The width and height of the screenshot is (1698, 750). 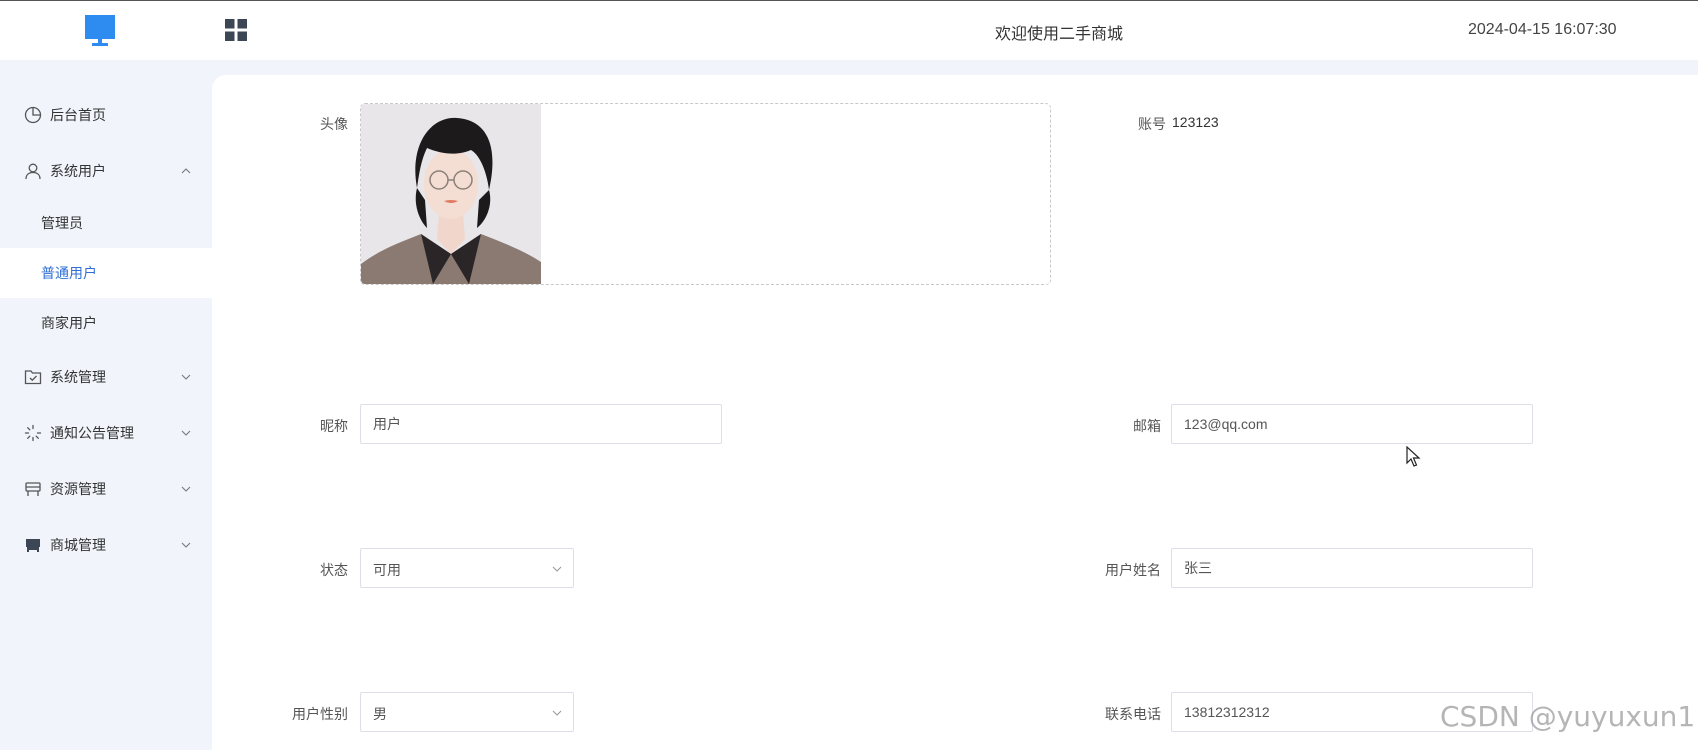 I want to click on sidebar-item-label: 商城管理, so click(x=78, y=545).